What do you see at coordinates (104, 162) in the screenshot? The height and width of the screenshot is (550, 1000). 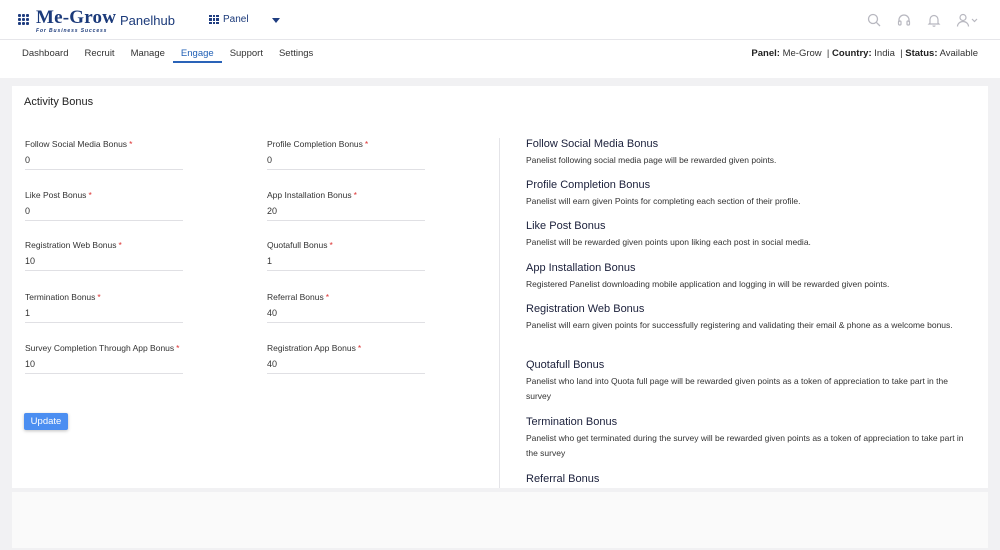 I see `follow-social-media-input: 0` at bounding box center [104, 162].